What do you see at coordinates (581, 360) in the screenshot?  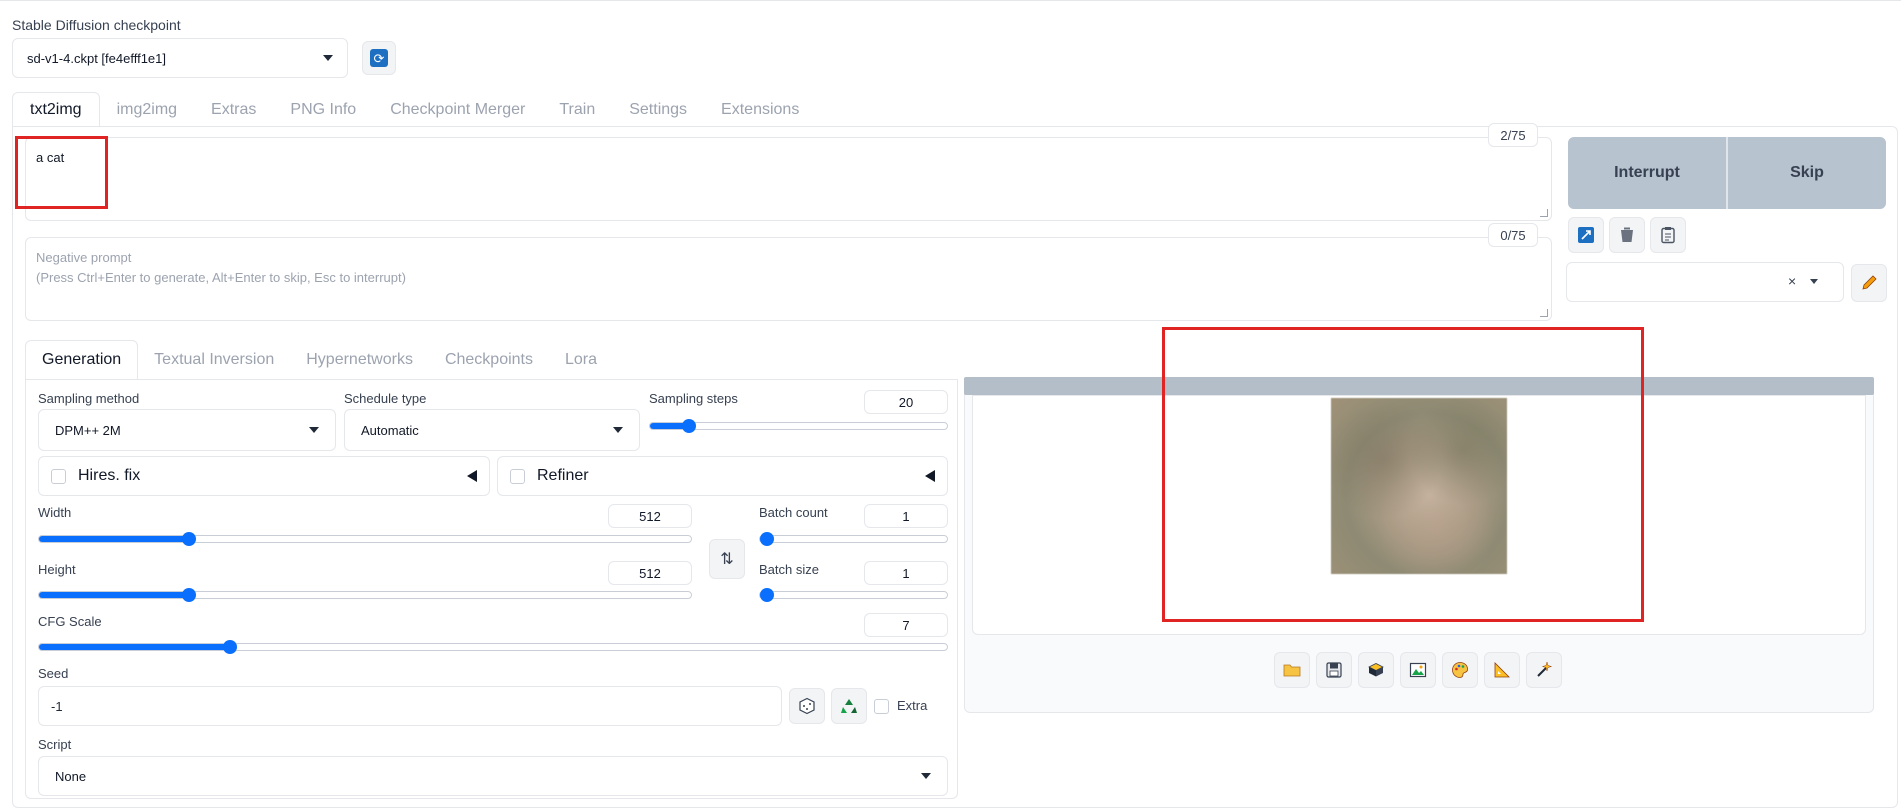 I see `tab-lora: Lora` at bounding box center [581, 360].